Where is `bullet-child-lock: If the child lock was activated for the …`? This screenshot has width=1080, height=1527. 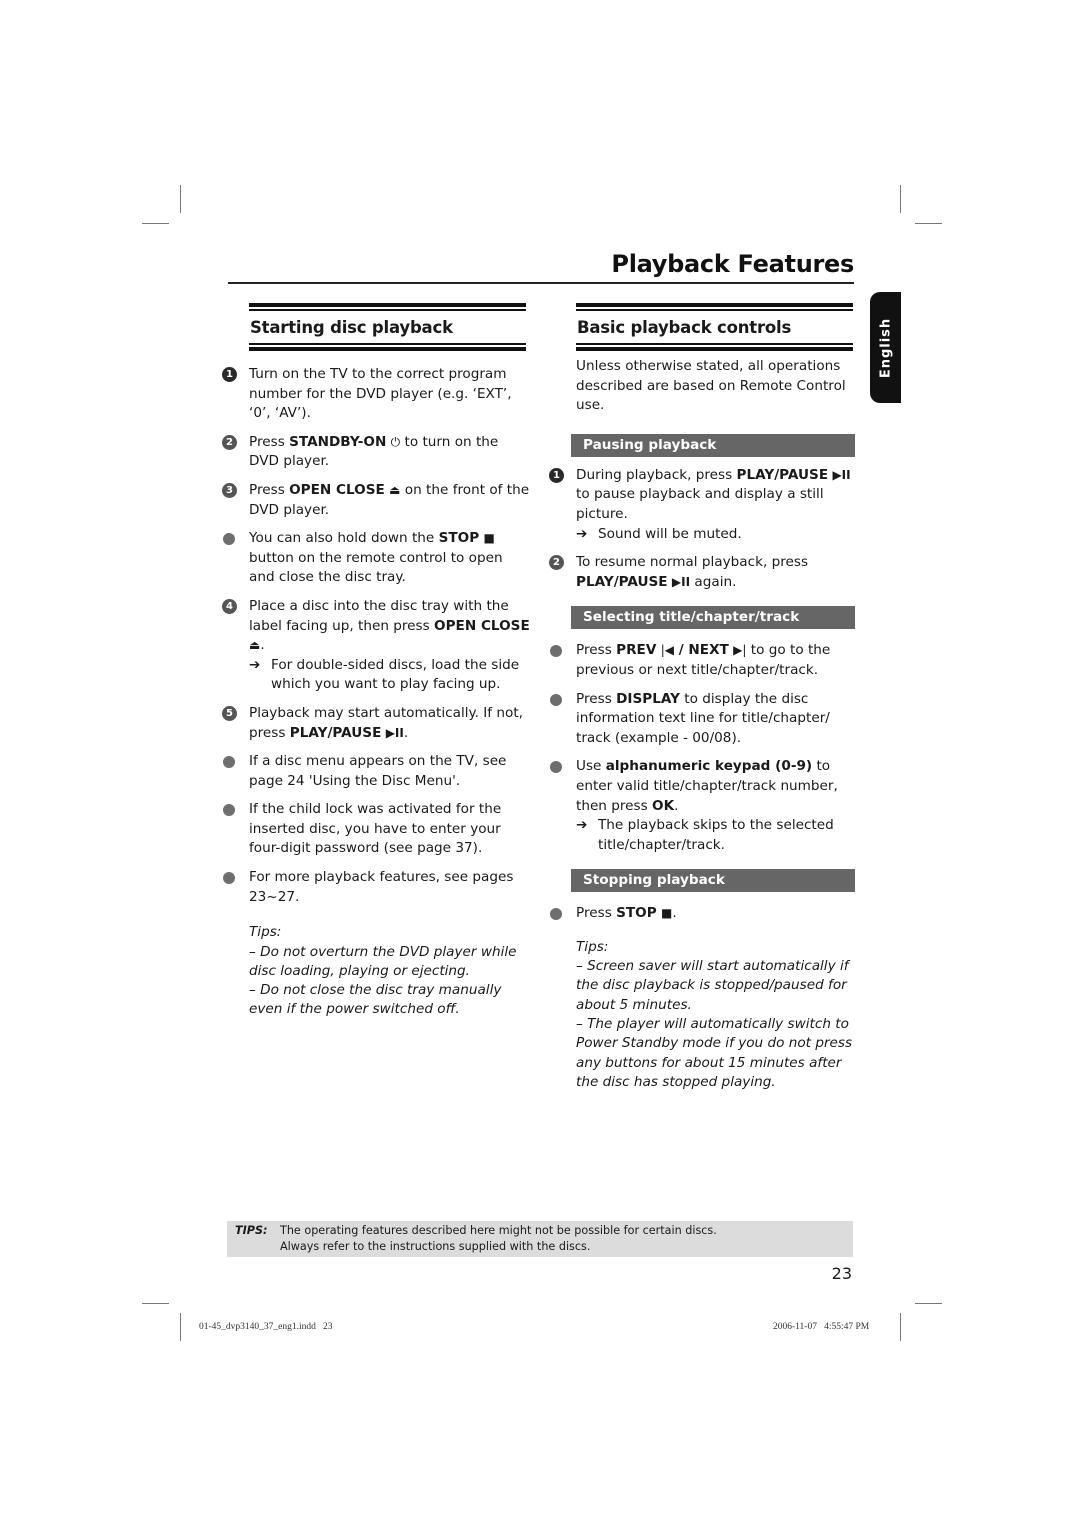 bullet-child-lock: If the child lock was activated for the … is located at coordinates (377, 829).